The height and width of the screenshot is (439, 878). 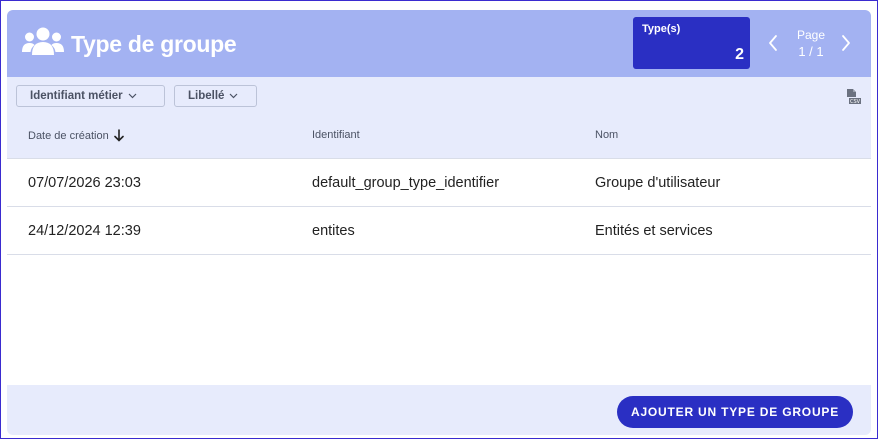 I want to click on pagination-label: Page, so click(x=811, y=35).